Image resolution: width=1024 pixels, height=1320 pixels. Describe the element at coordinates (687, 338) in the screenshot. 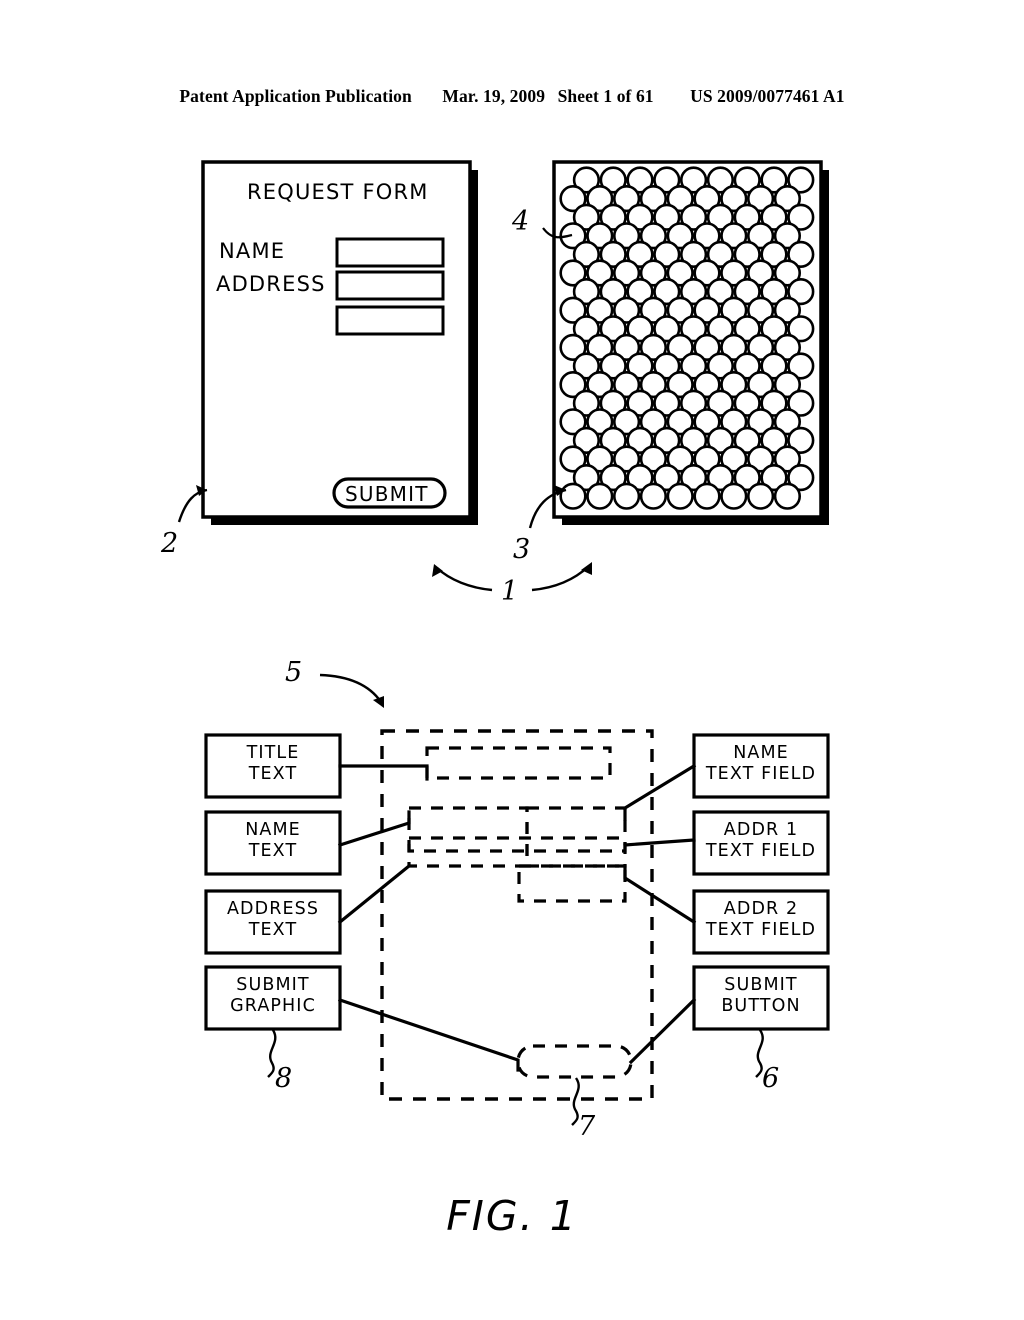

I see `dot-grid` at that location.